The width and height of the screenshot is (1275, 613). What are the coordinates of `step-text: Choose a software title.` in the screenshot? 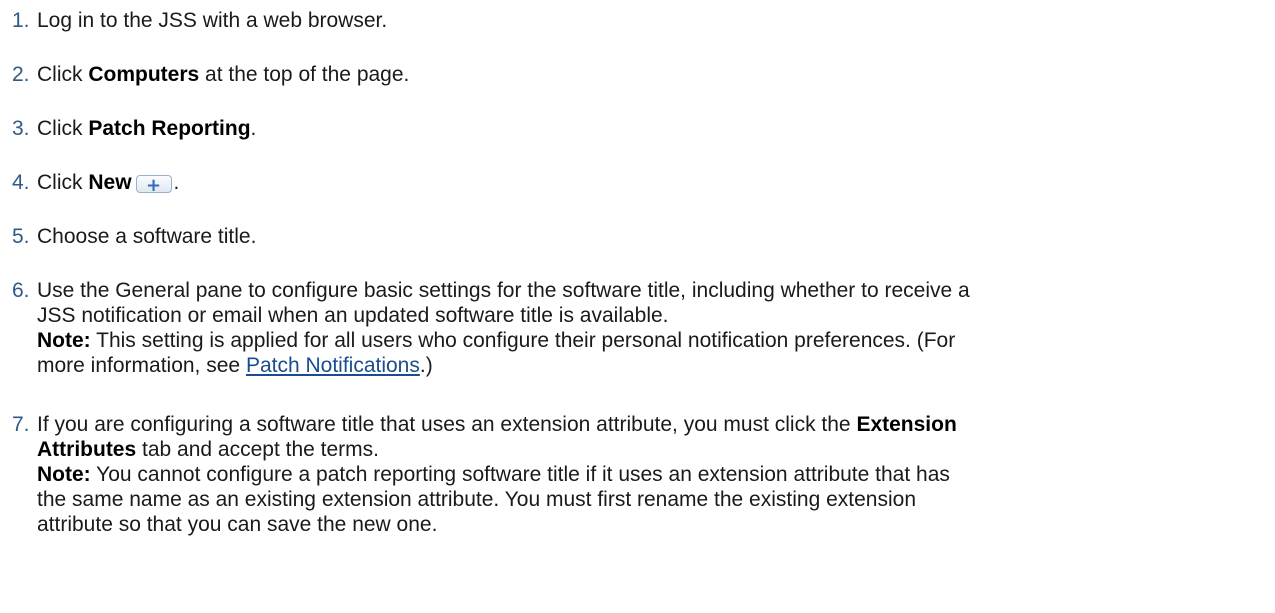 It's located at (147, 236).